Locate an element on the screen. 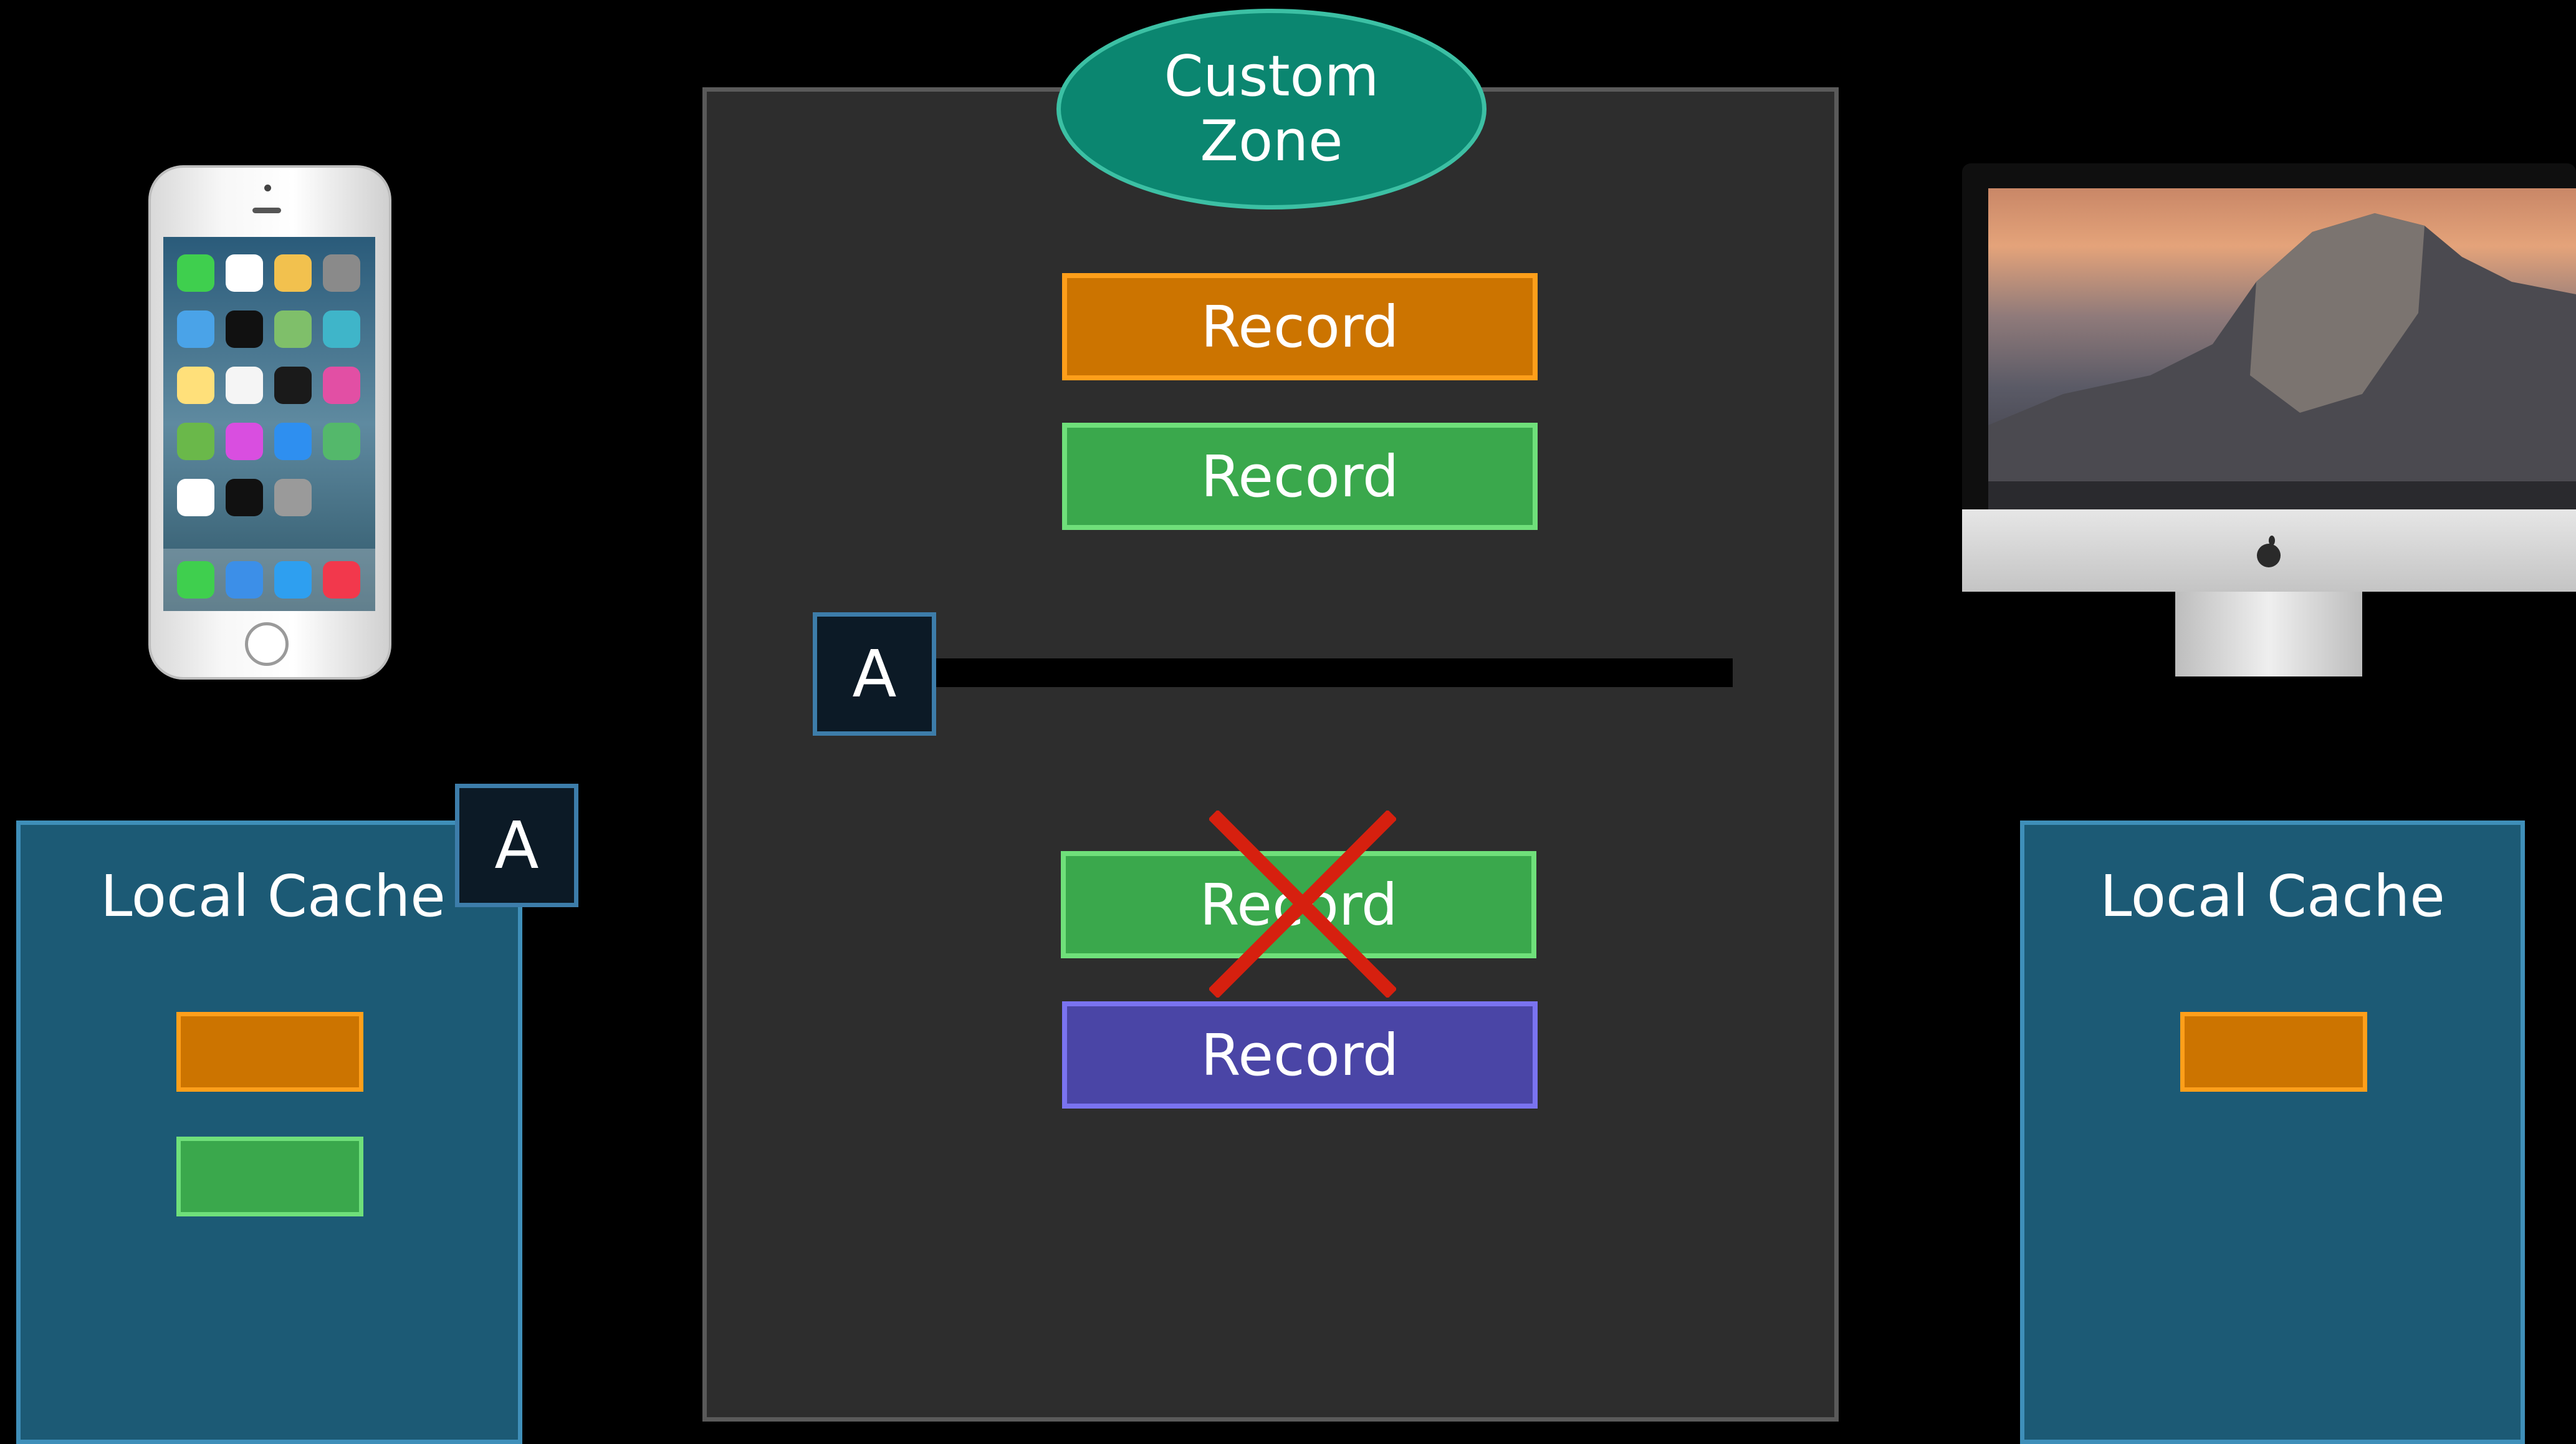 The height and width of the screenshot is (1444, 2576). iphone-dock is located at coordinates (269, 580).